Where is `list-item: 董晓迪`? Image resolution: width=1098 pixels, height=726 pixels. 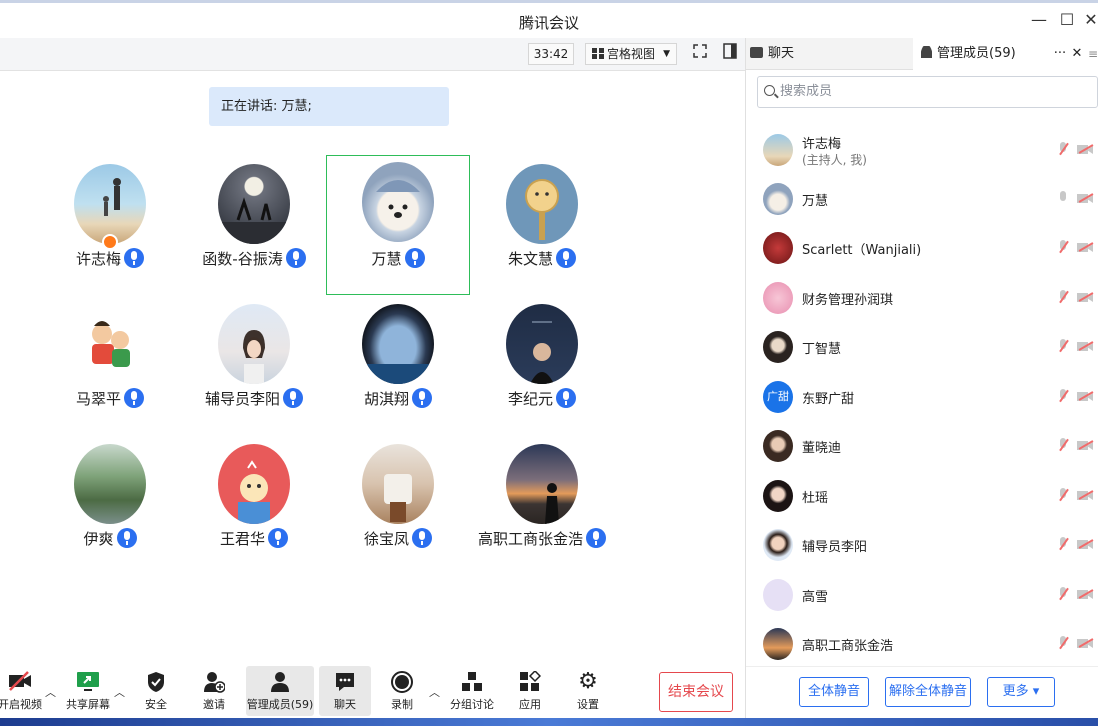
list-item: 董晓迪 is located at coordinates (922, 444).